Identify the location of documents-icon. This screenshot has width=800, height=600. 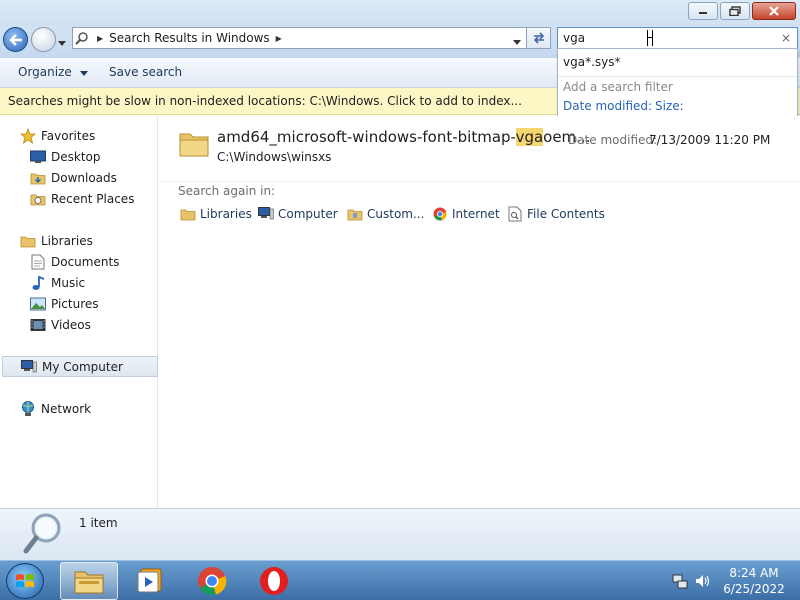
(38, 262).